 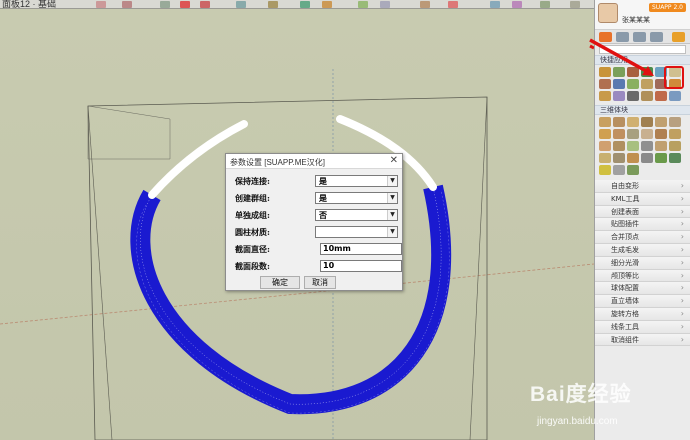 I want to click on separate-group-select: 否 ▼, so click(x=356, y=215).